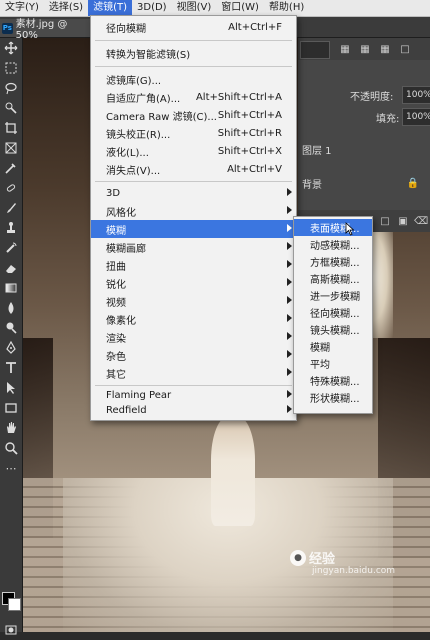  Describe the element at coordinates (11, 108) in the screenshot. I see `quick-select-tool-icon` at that location.